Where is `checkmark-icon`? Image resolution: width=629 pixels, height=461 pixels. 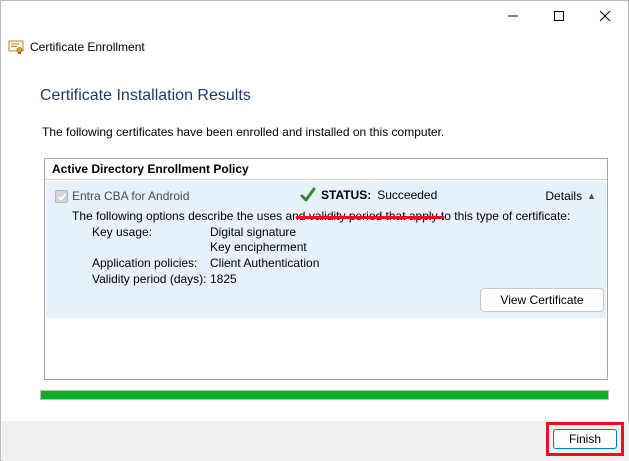 checkmark-icon is located at coordinates (62, 197).